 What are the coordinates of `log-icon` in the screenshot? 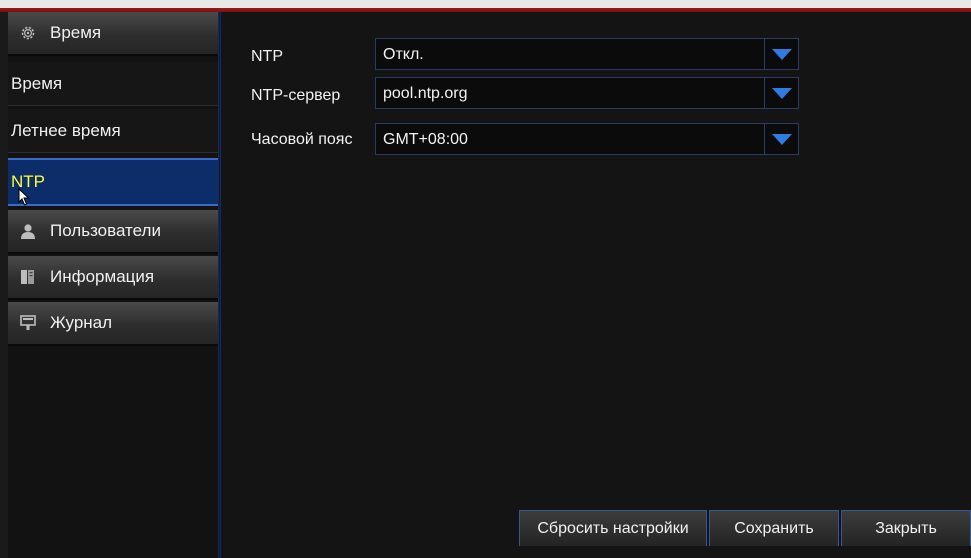 It's located at (28, 323).